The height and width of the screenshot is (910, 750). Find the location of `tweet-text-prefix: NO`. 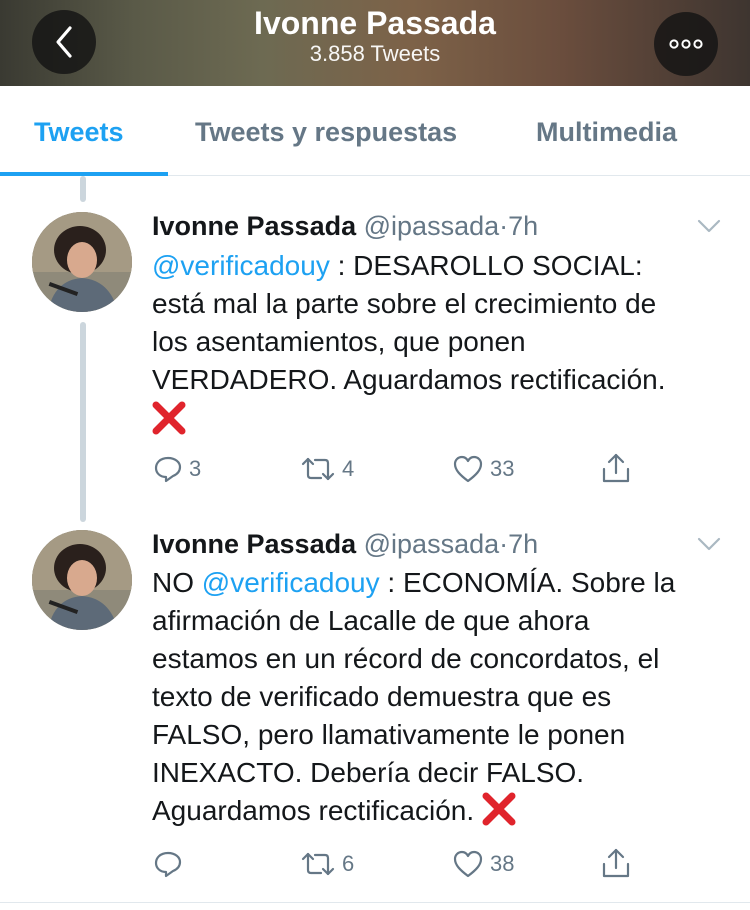

tweet-text-prefix: NO is located at coordinates (177, 582).